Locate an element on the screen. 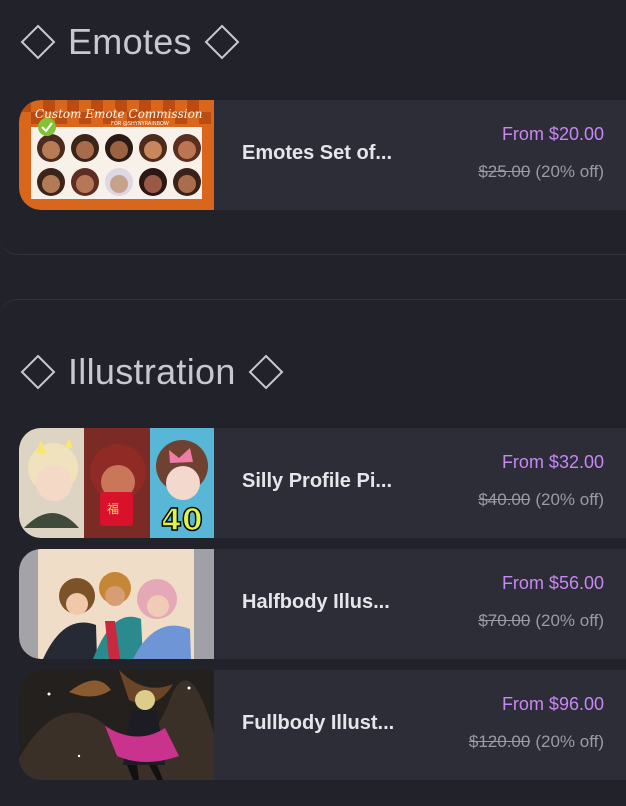 The width and height of the screenshot is (626, 806). from-price: From $56.00 is located at coordinates (552, 583).